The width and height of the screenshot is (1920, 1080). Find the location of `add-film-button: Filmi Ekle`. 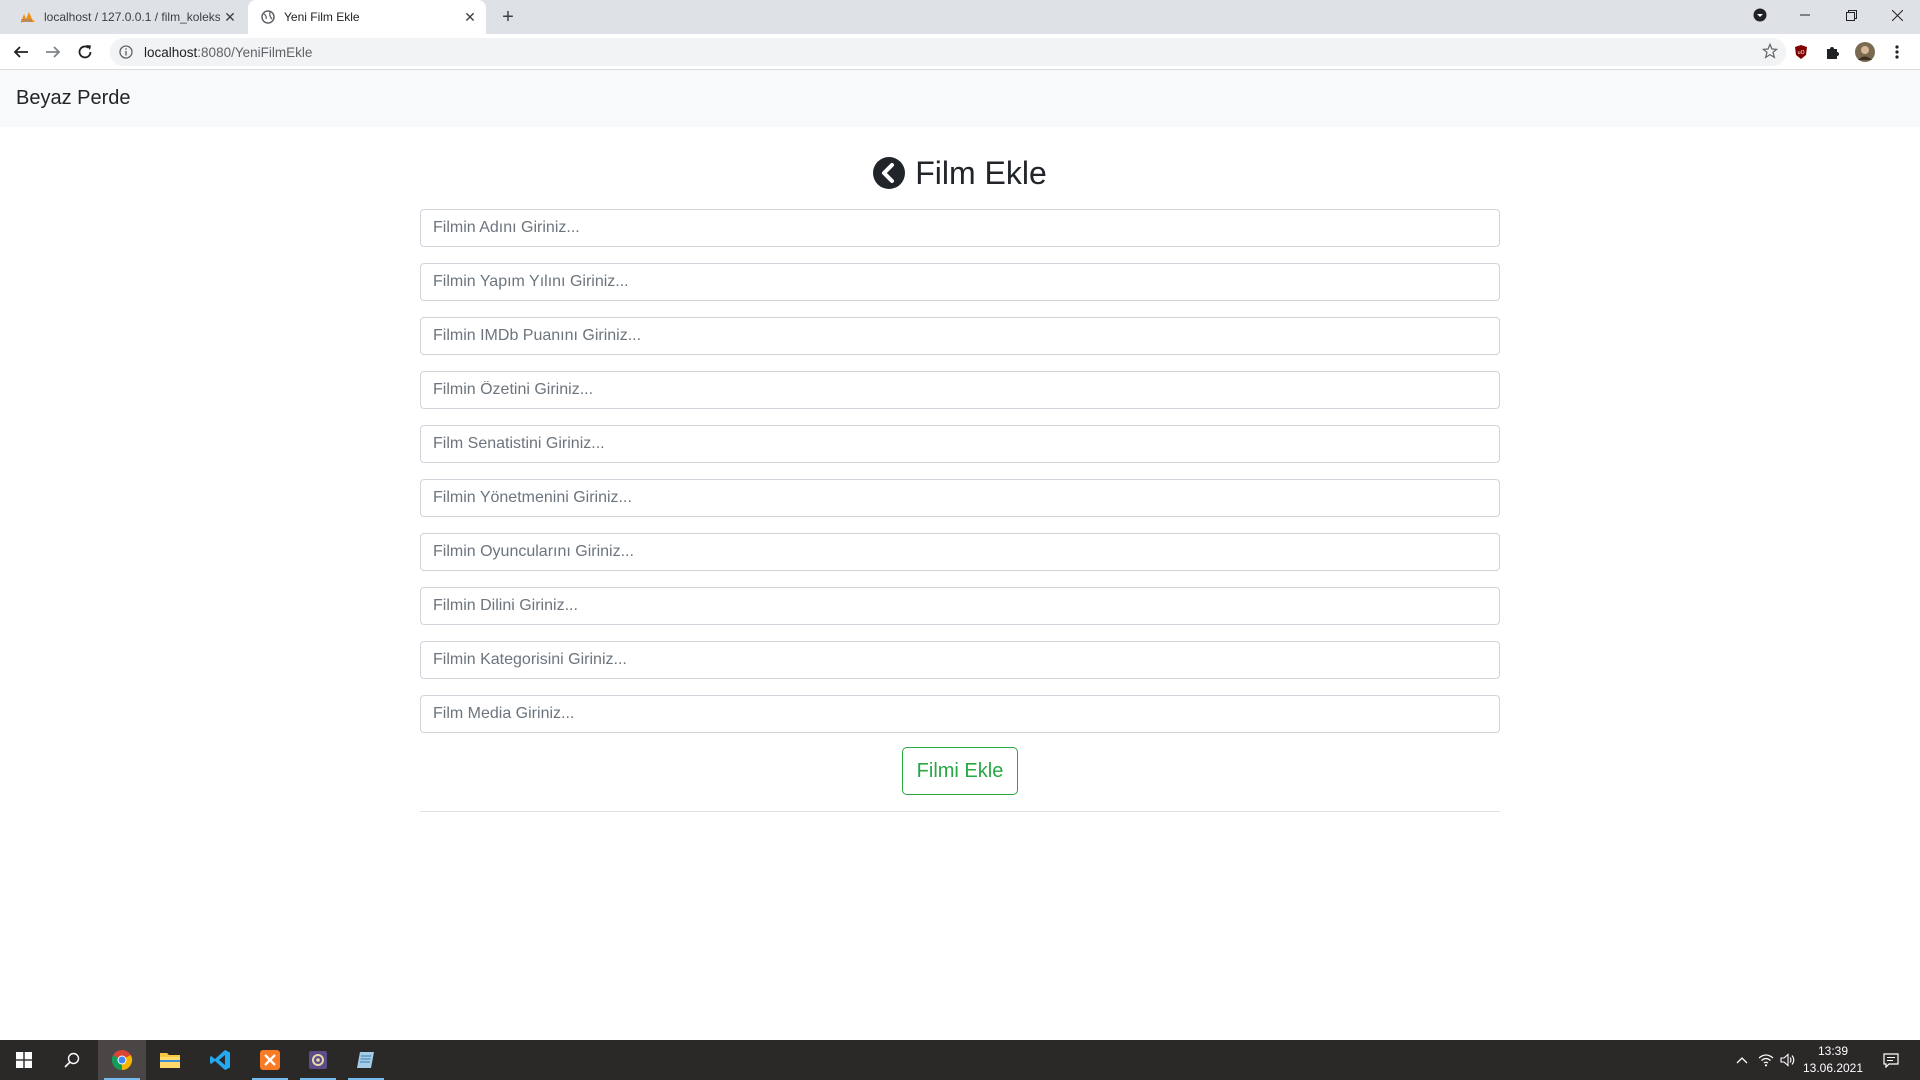

add-film-button: Filmi Ekle is located at coordinates (960, 771).